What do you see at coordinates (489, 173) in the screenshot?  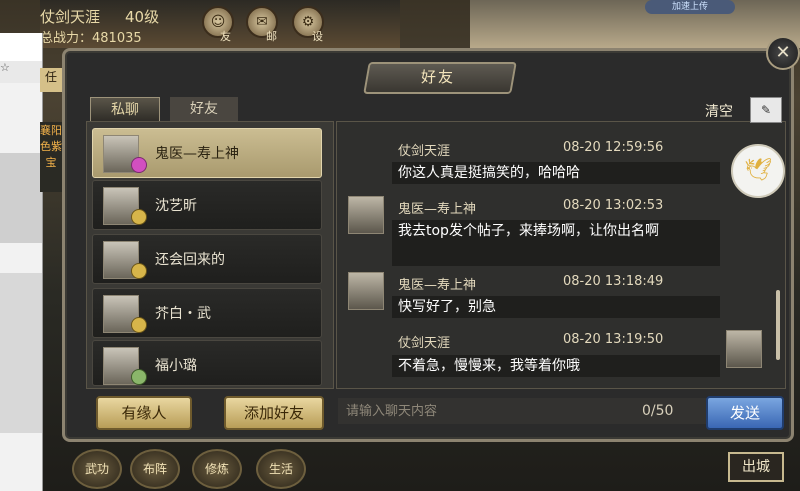 I see `message-text: 你这人真是挺搞笑的，哈哈哈` at bounding box center [489, 173].